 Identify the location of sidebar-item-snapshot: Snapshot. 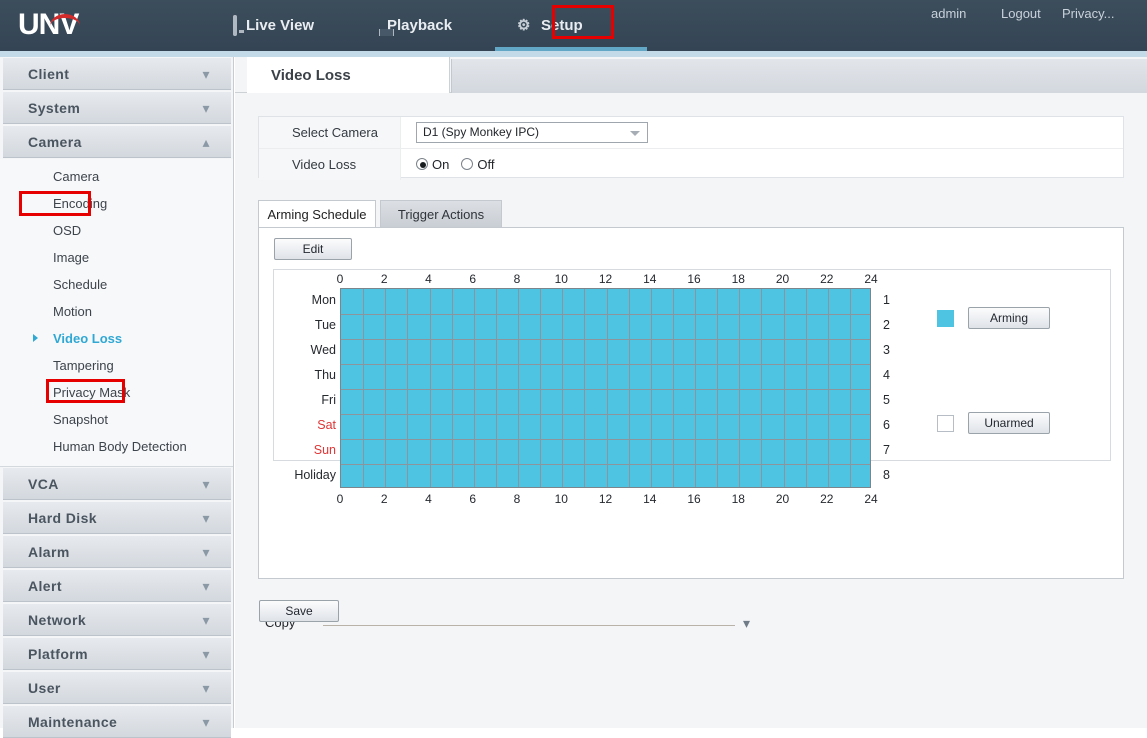
(116, 419).